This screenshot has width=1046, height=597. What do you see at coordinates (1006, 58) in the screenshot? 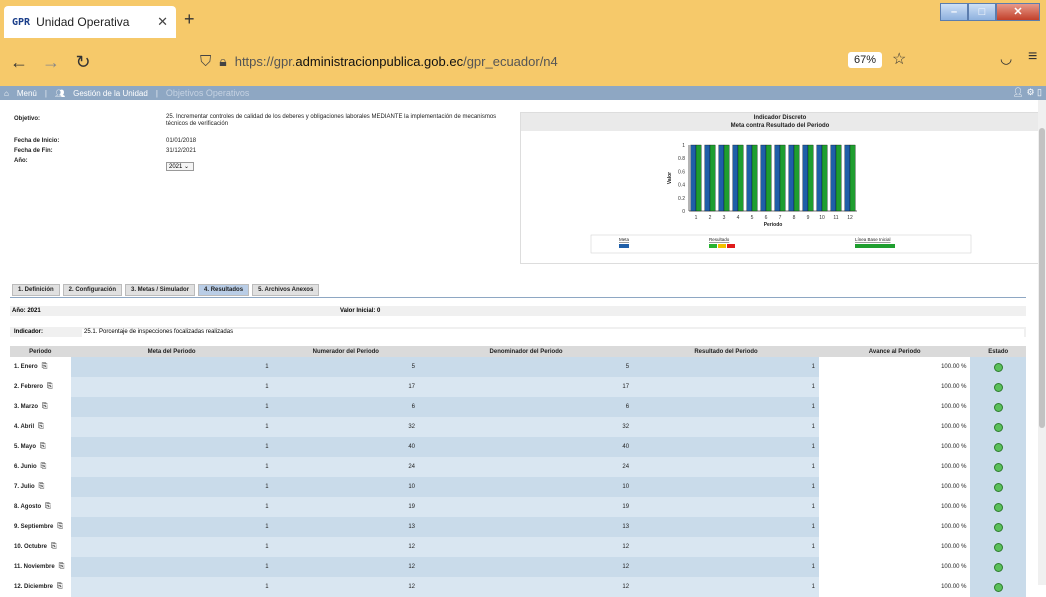
I see `pocket-icon: ◡` at bounding box center [1006, 58].